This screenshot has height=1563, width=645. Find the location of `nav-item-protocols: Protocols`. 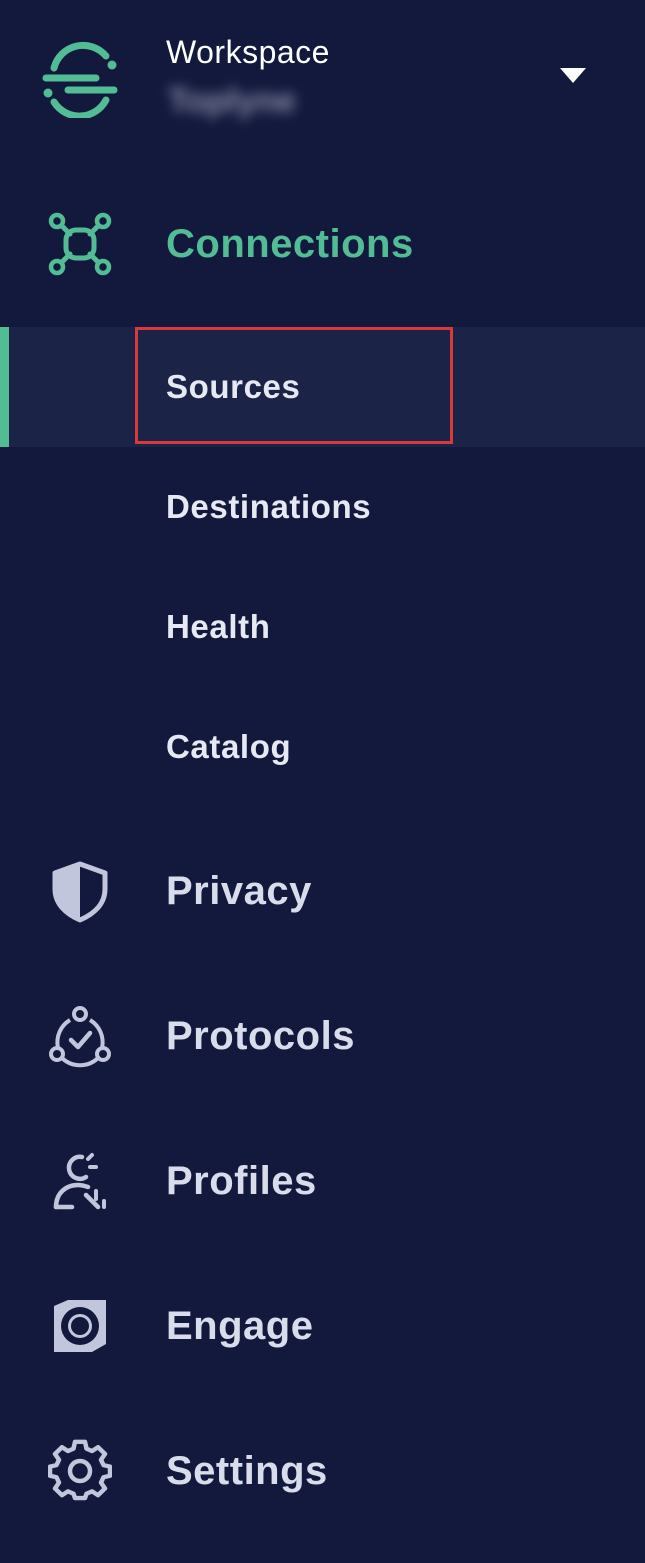

nav-item-protocols: Protocols is located at coordinates (322, 1036).